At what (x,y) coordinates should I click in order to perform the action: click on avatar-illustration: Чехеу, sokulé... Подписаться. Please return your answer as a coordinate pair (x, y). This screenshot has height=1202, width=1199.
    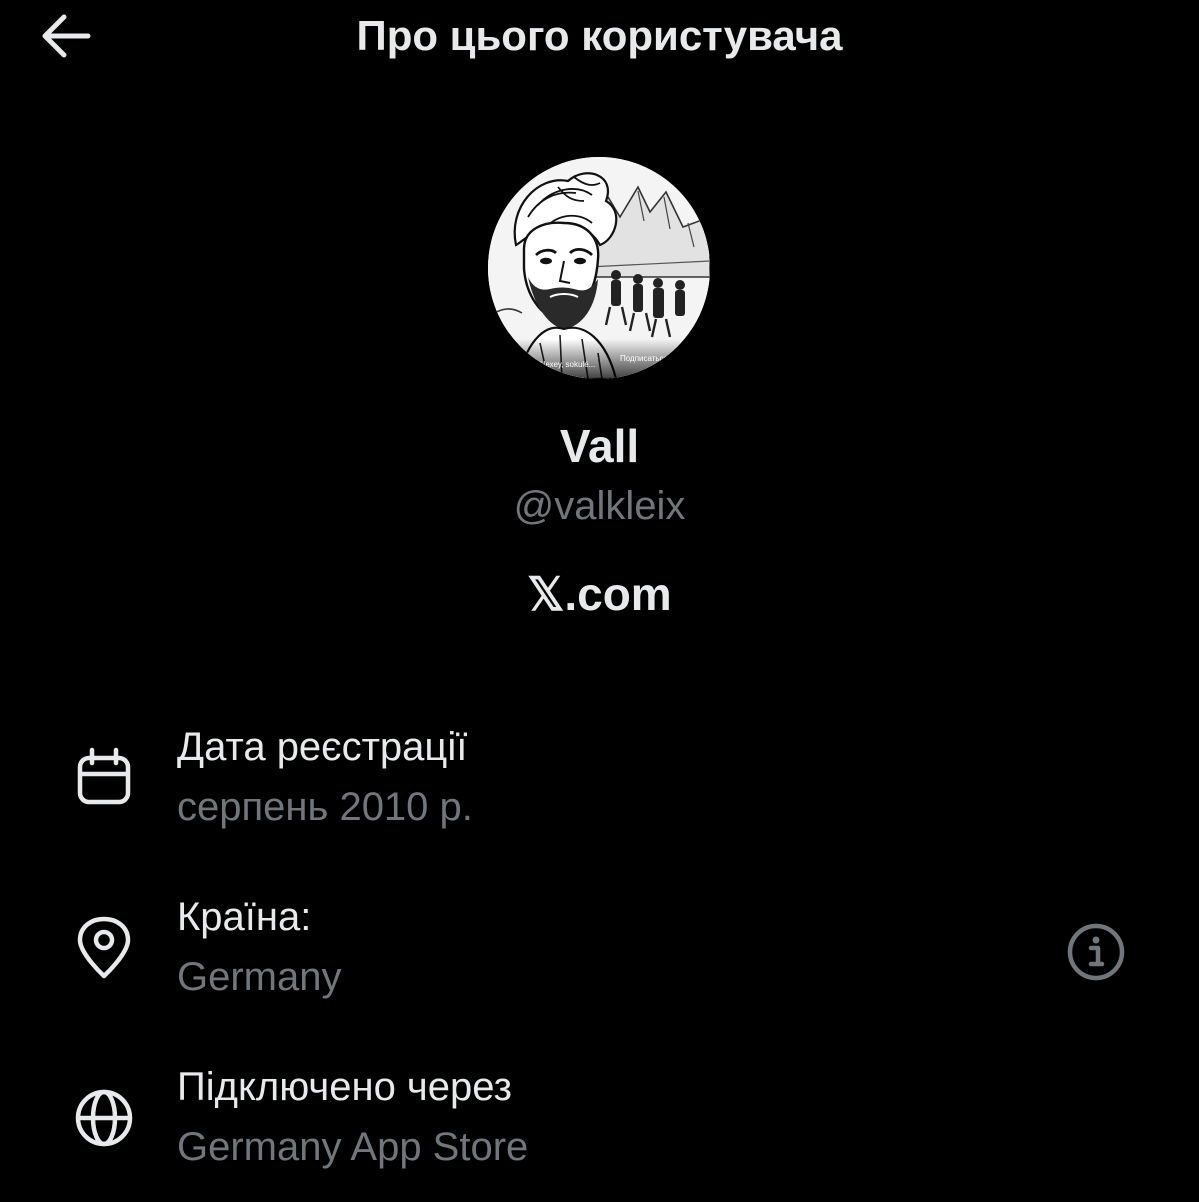
    Looking at the image, I should click on (599, 268).